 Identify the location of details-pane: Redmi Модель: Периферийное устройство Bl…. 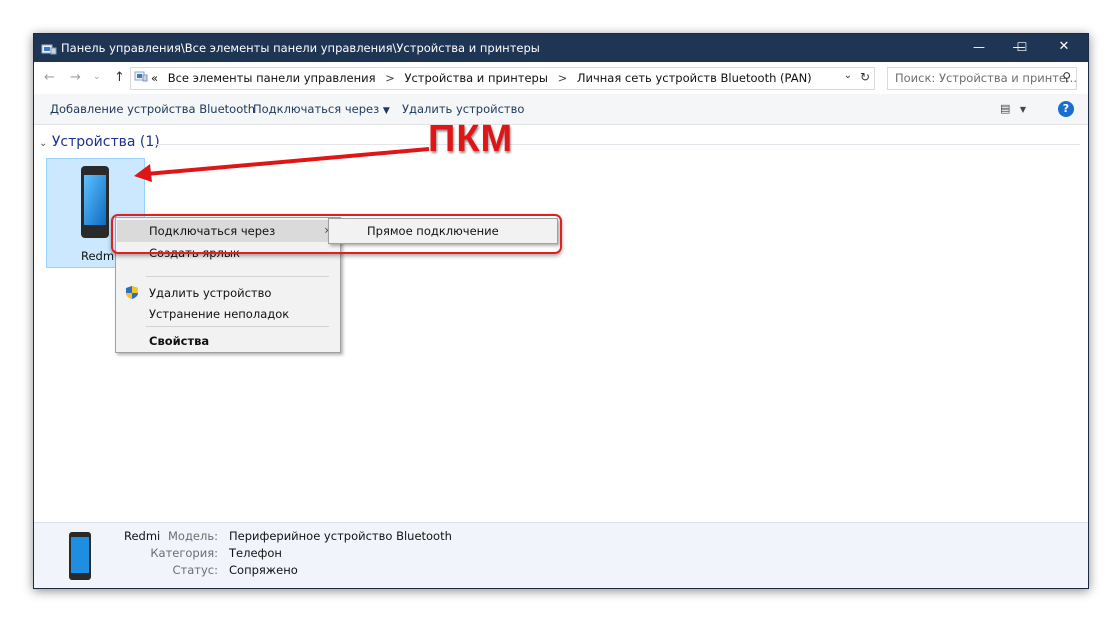
(561, 555).